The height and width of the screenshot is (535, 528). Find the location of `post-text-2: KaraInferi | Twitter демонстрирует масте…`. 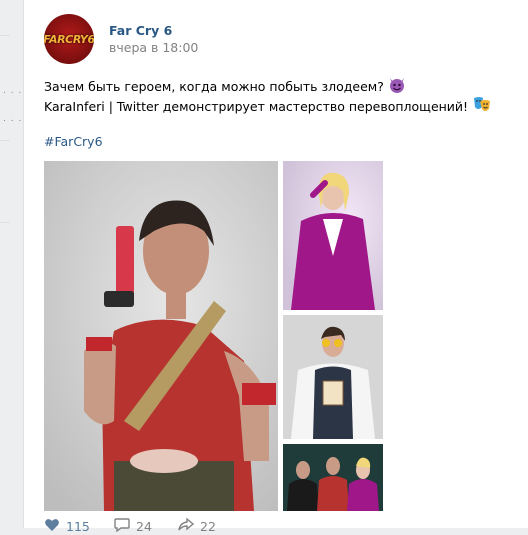

post-text-2: KaraInferi | Twitter демонстрирует масте… is located at coordinates (256, 106).